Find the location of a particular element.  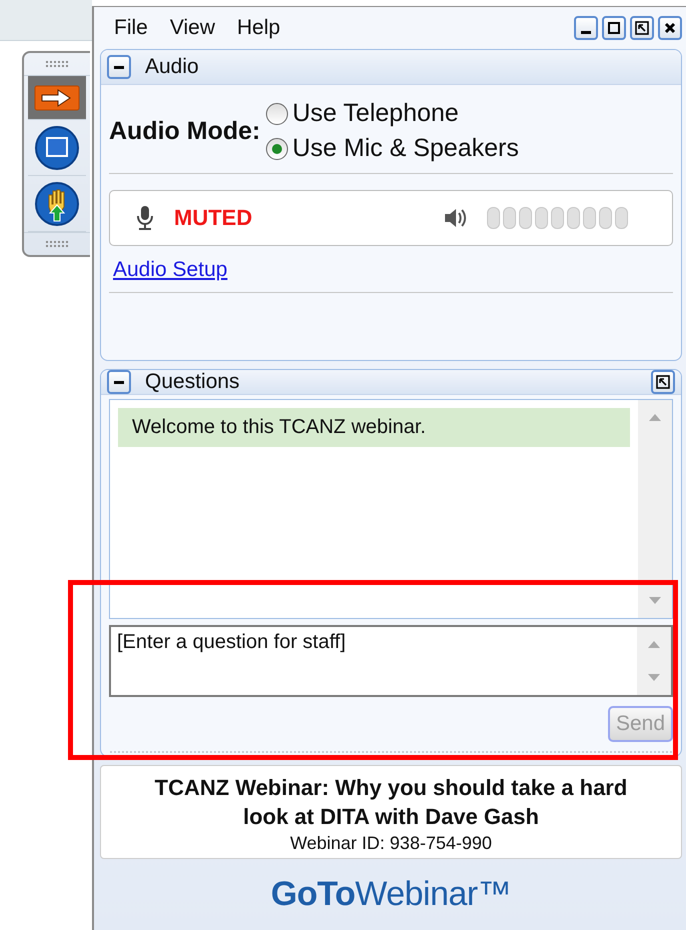

close-icon is located at coordinates (670, 28).